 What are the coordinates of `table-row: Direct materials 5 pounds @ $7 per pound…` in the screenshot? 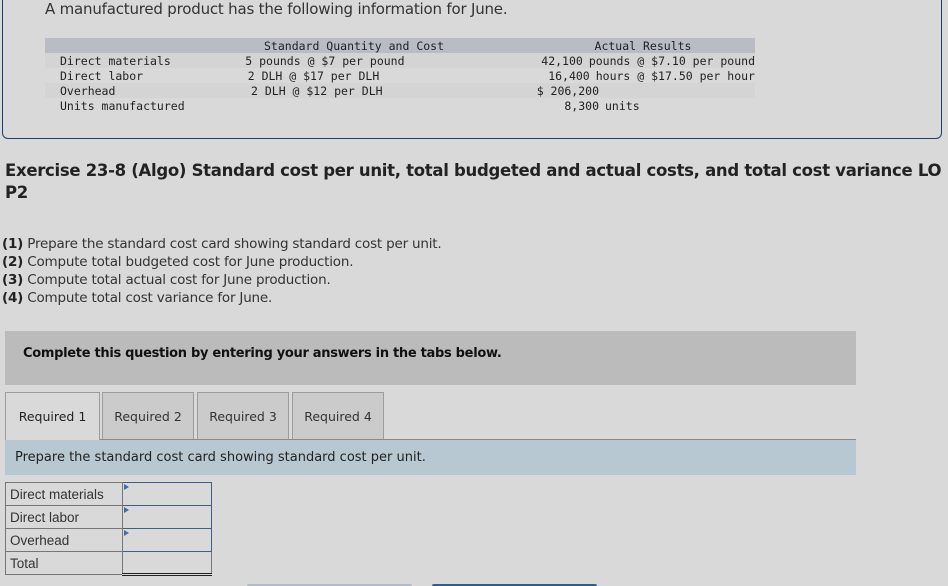 It's located at (400, 60).